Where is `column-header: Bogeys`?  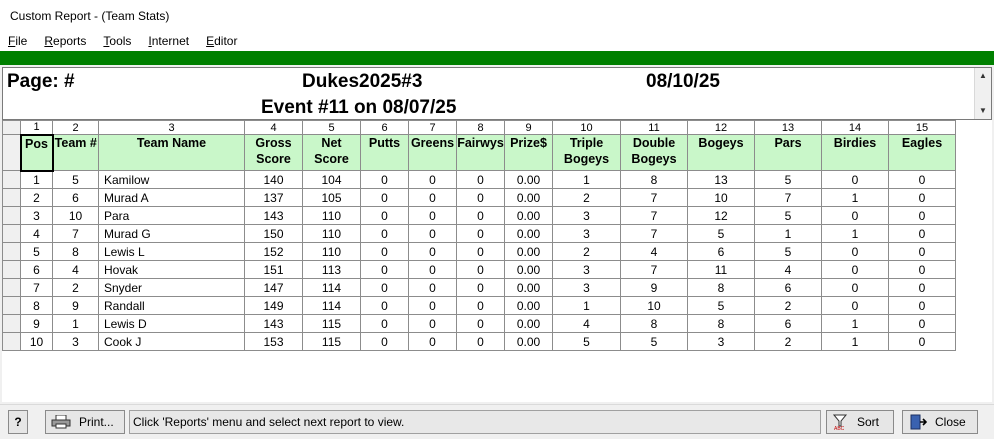
column-header: Bogeys is located at coordinates (721, 152).